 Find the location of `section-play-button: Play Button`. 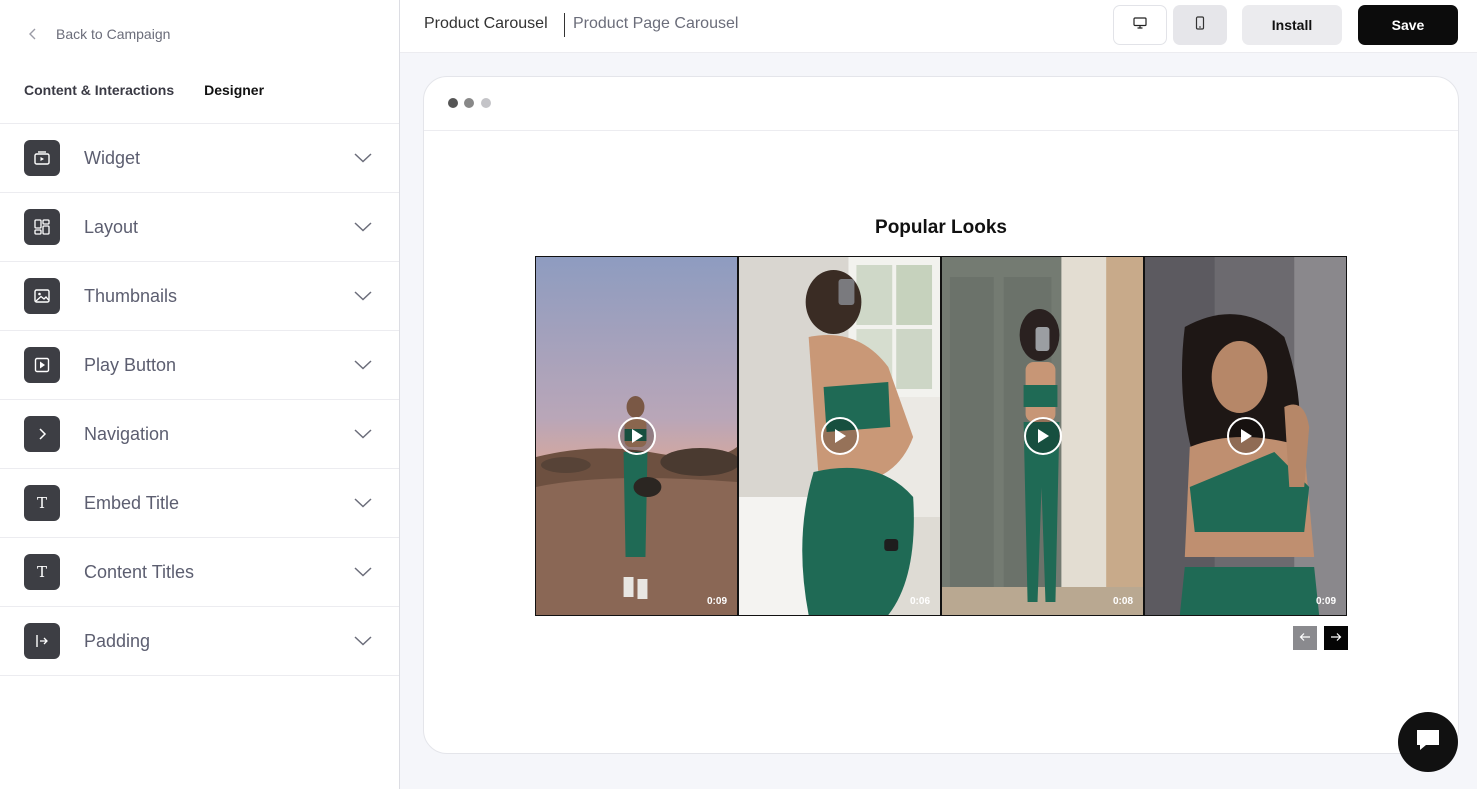

section-play-button: Play Button is located at coordinates (199, 365).